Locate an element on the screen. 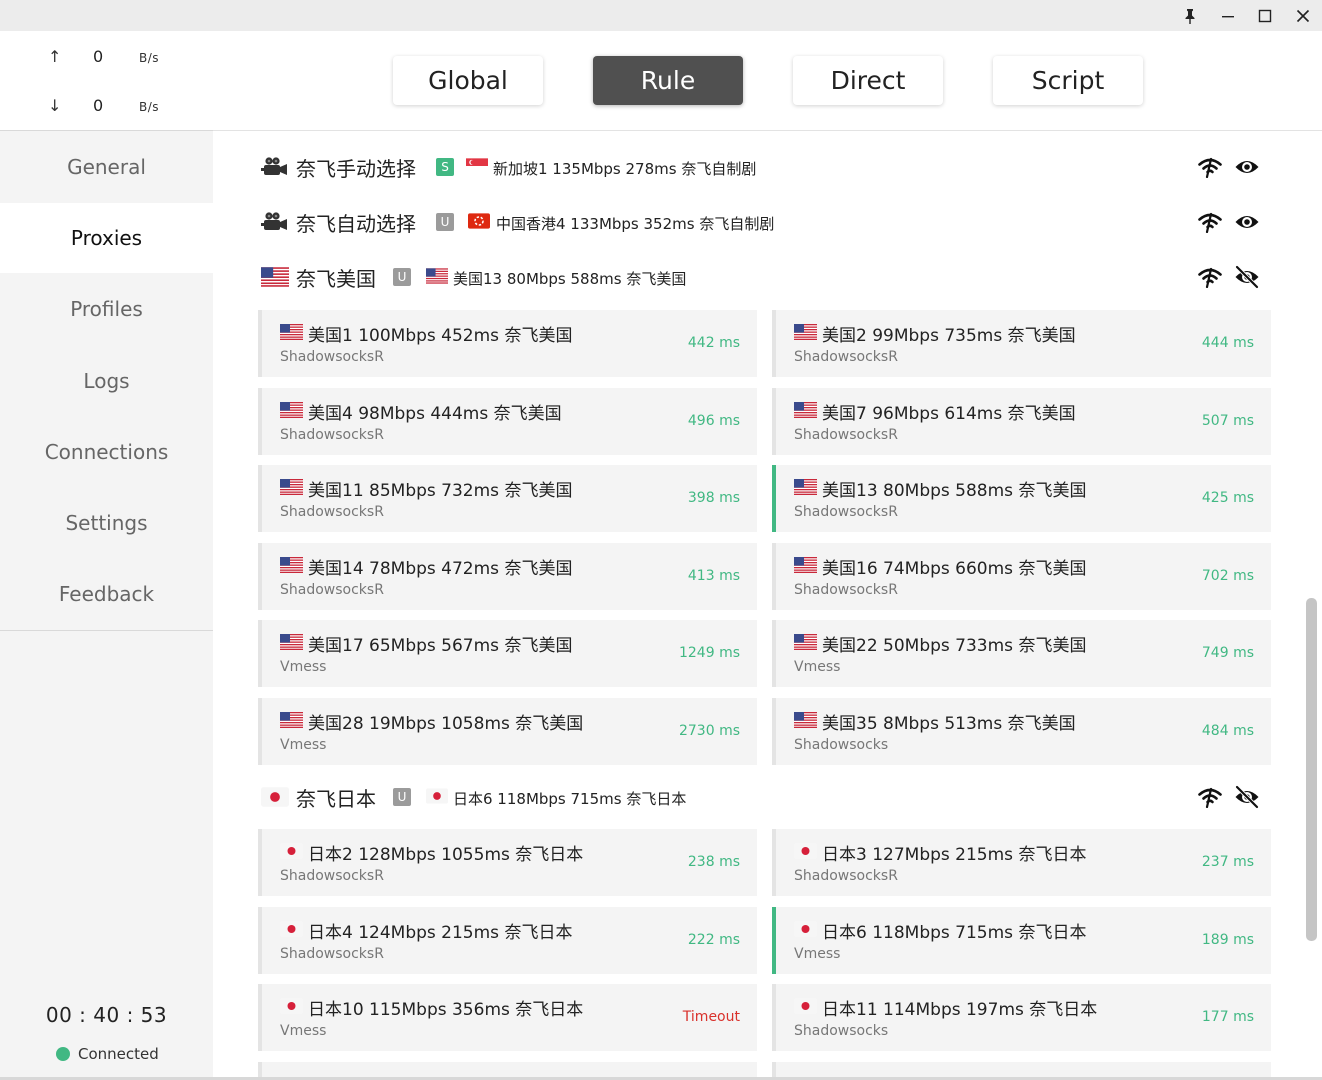 This screenshot has width=1322, height=1080. proxy-card: 日本4 124Mbps 215ms 奈飞日本 ShadowsocksR 222 ms is located at coordinates (507, 940).